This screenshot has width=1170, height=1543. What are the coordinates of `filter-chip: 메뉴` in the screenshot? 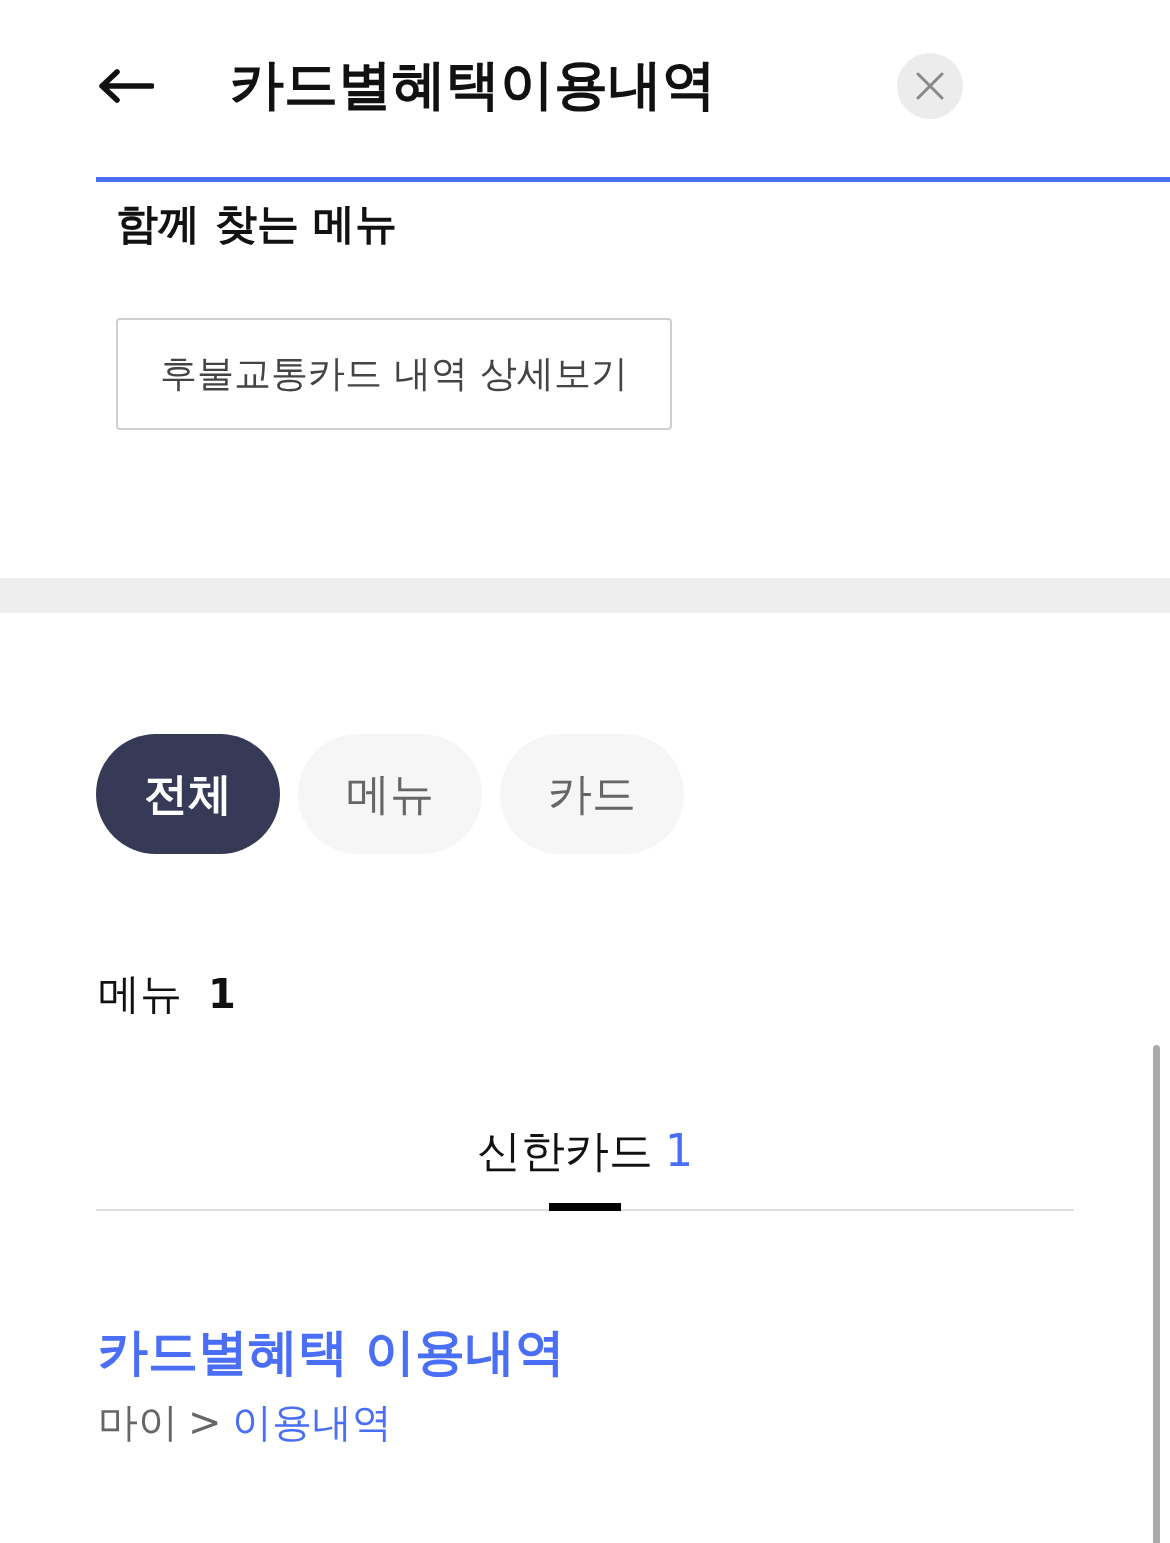 It's located at (390, 794).